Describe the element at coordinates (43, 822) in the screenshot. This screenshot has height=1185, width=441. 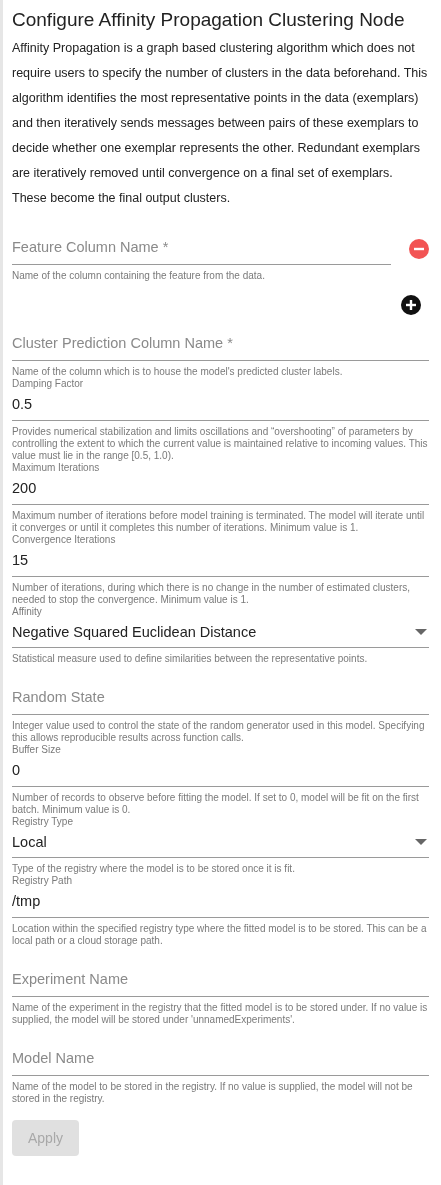
I see `field-label: Registry Type` at that location.